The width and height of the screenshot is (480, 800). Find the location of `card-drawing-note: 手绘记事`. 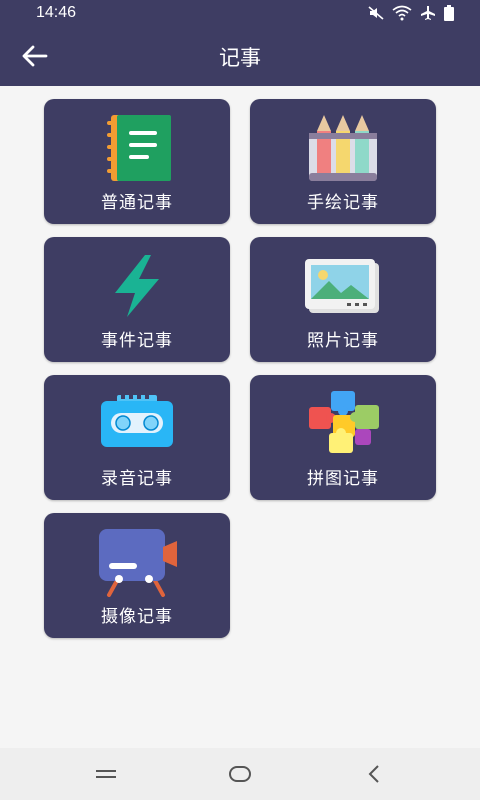

card-drawing-note: 手绘记事 is located at coordinates (343, 161).